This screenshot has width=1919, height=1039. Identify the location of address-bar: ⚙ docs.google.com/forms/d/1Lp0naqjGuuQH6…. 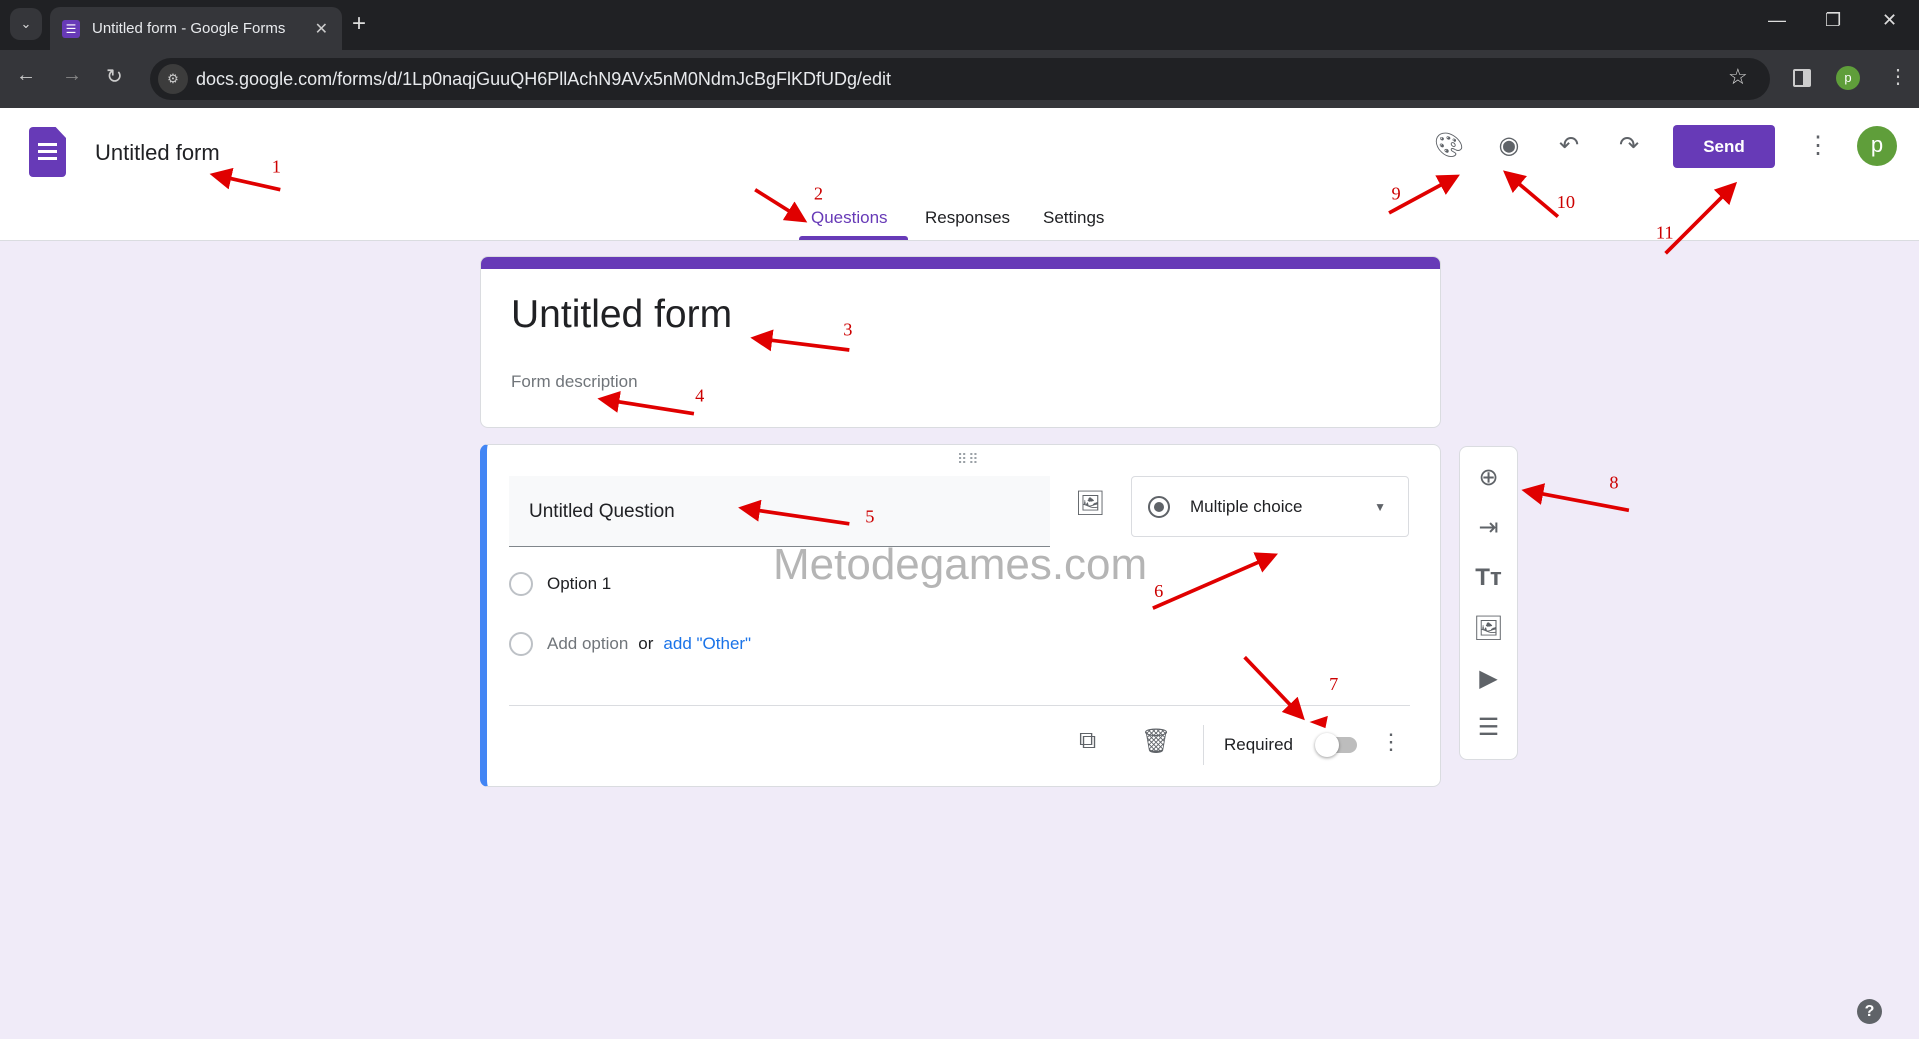
(960, 79).